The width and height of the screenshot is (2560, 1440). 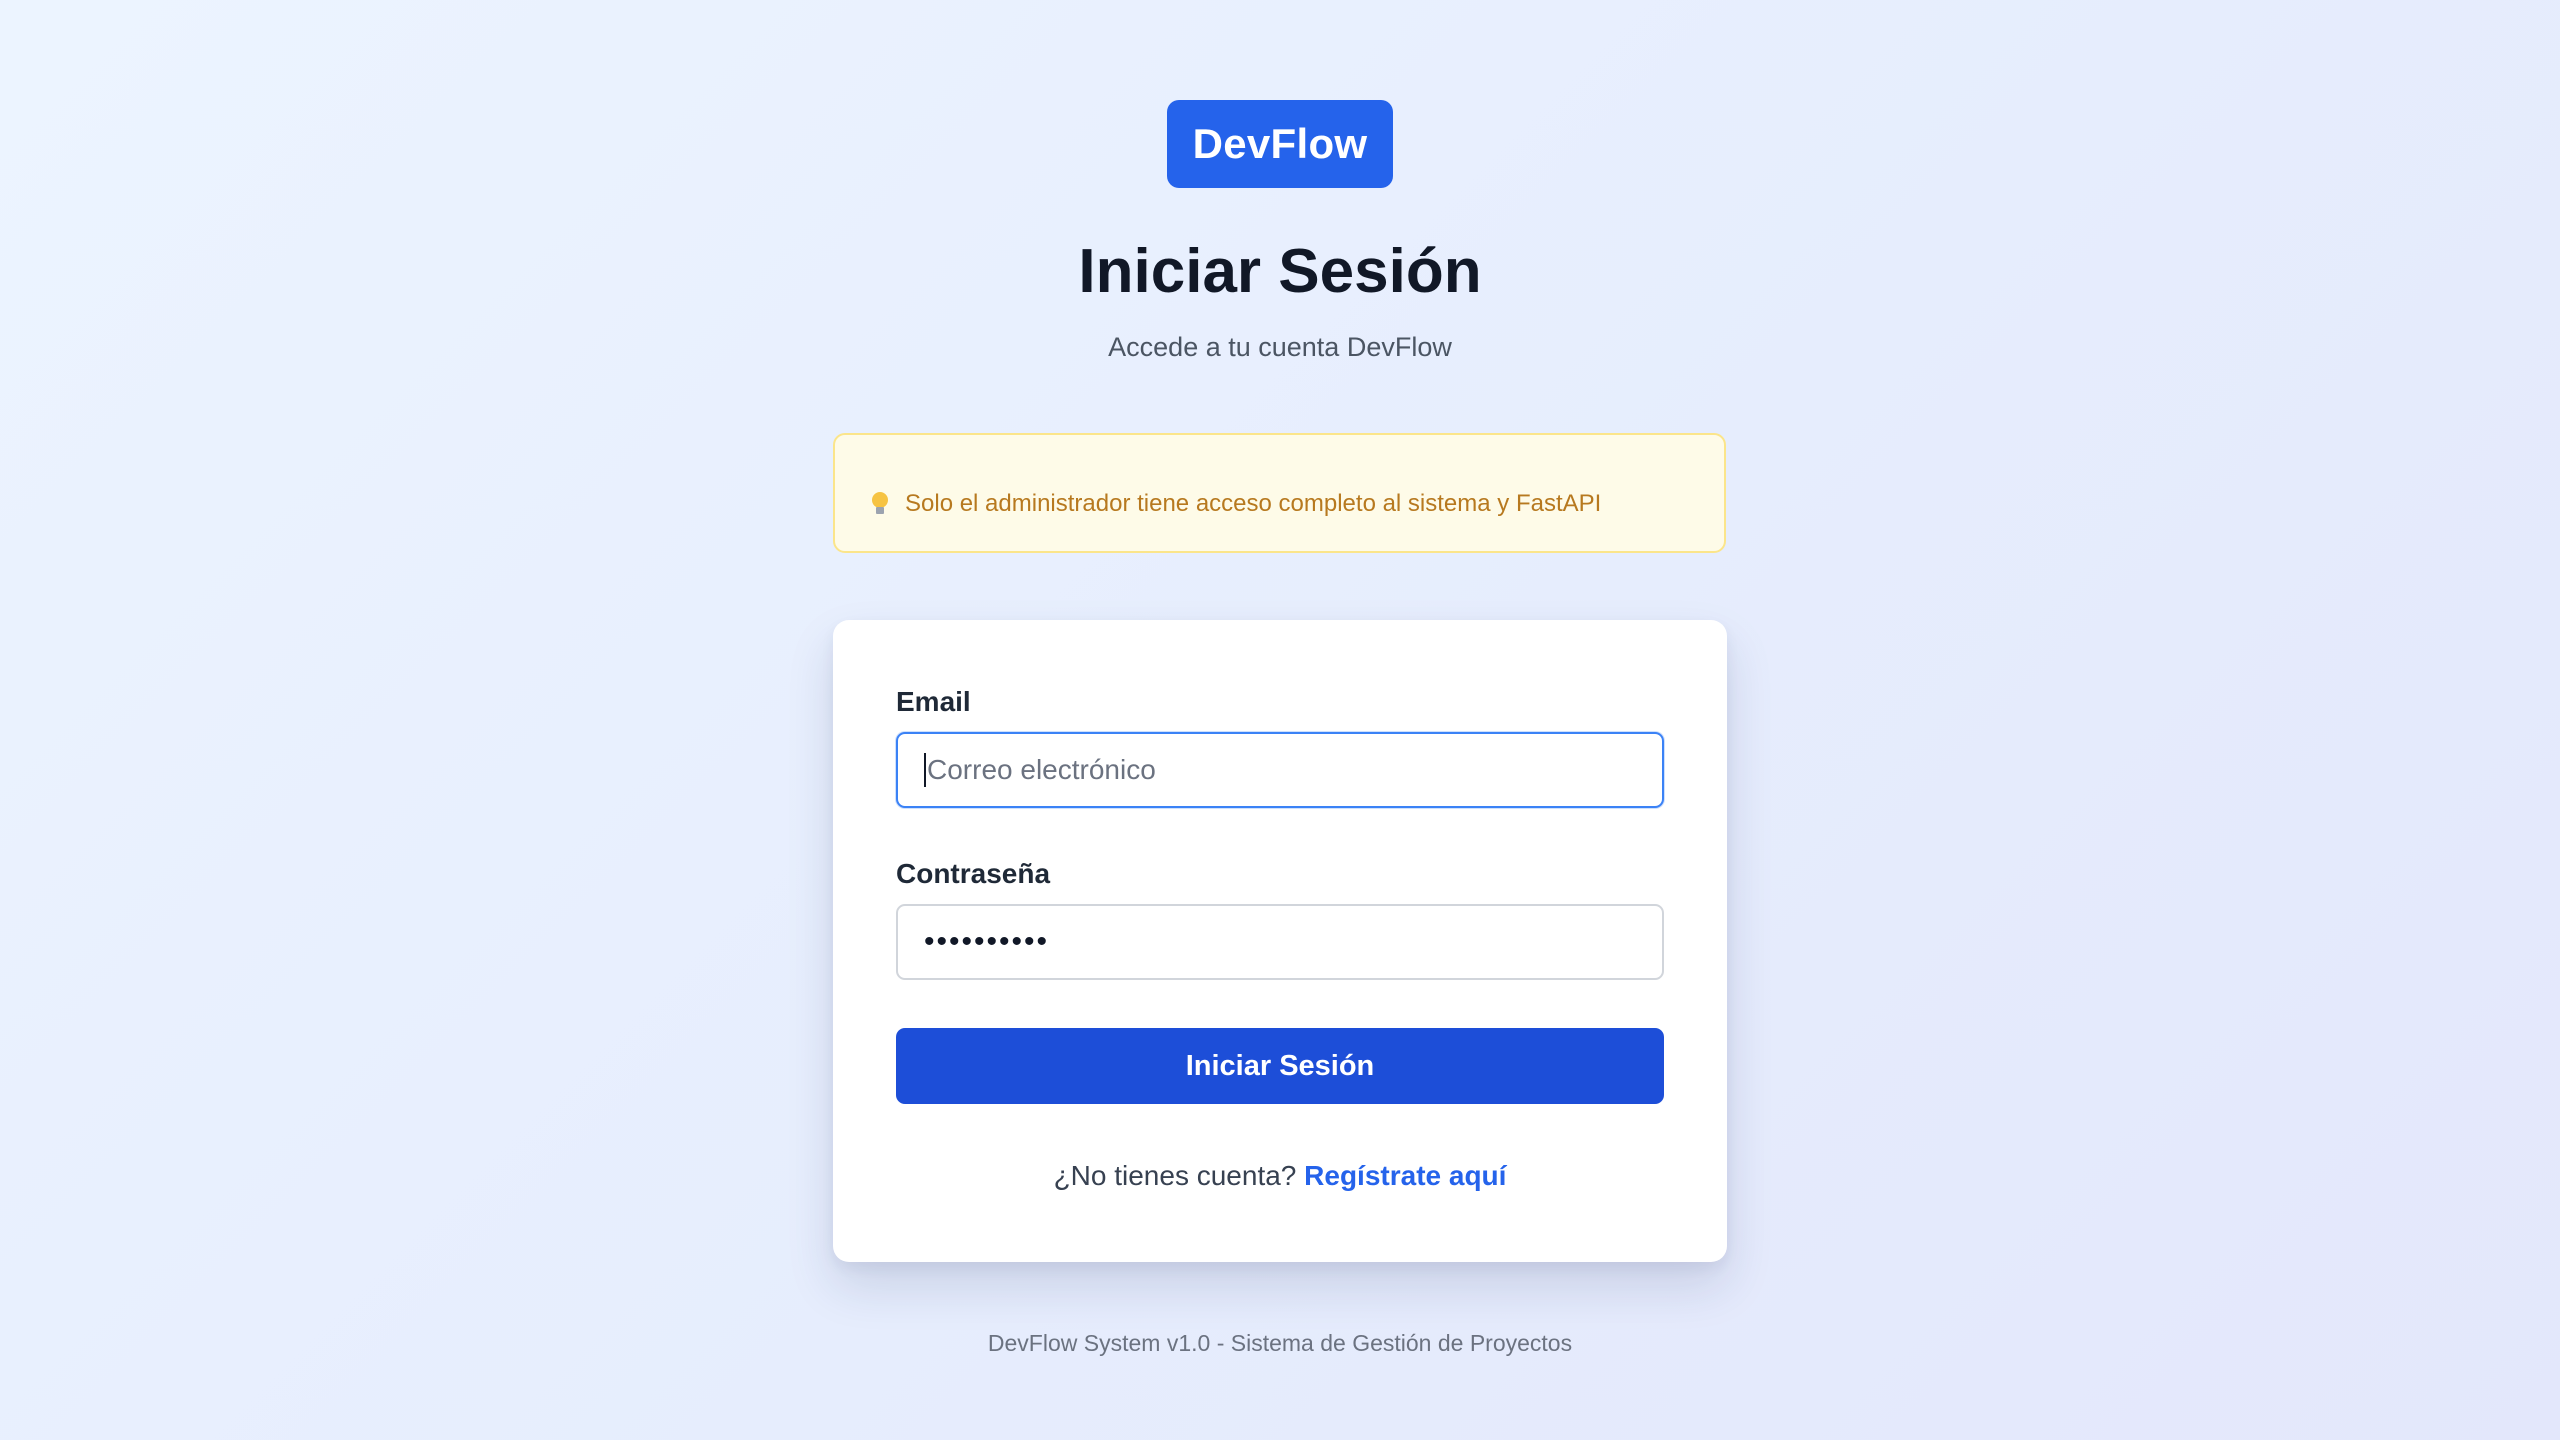 I want to click on password-label: Contraseña, so click(x=973, y=873).